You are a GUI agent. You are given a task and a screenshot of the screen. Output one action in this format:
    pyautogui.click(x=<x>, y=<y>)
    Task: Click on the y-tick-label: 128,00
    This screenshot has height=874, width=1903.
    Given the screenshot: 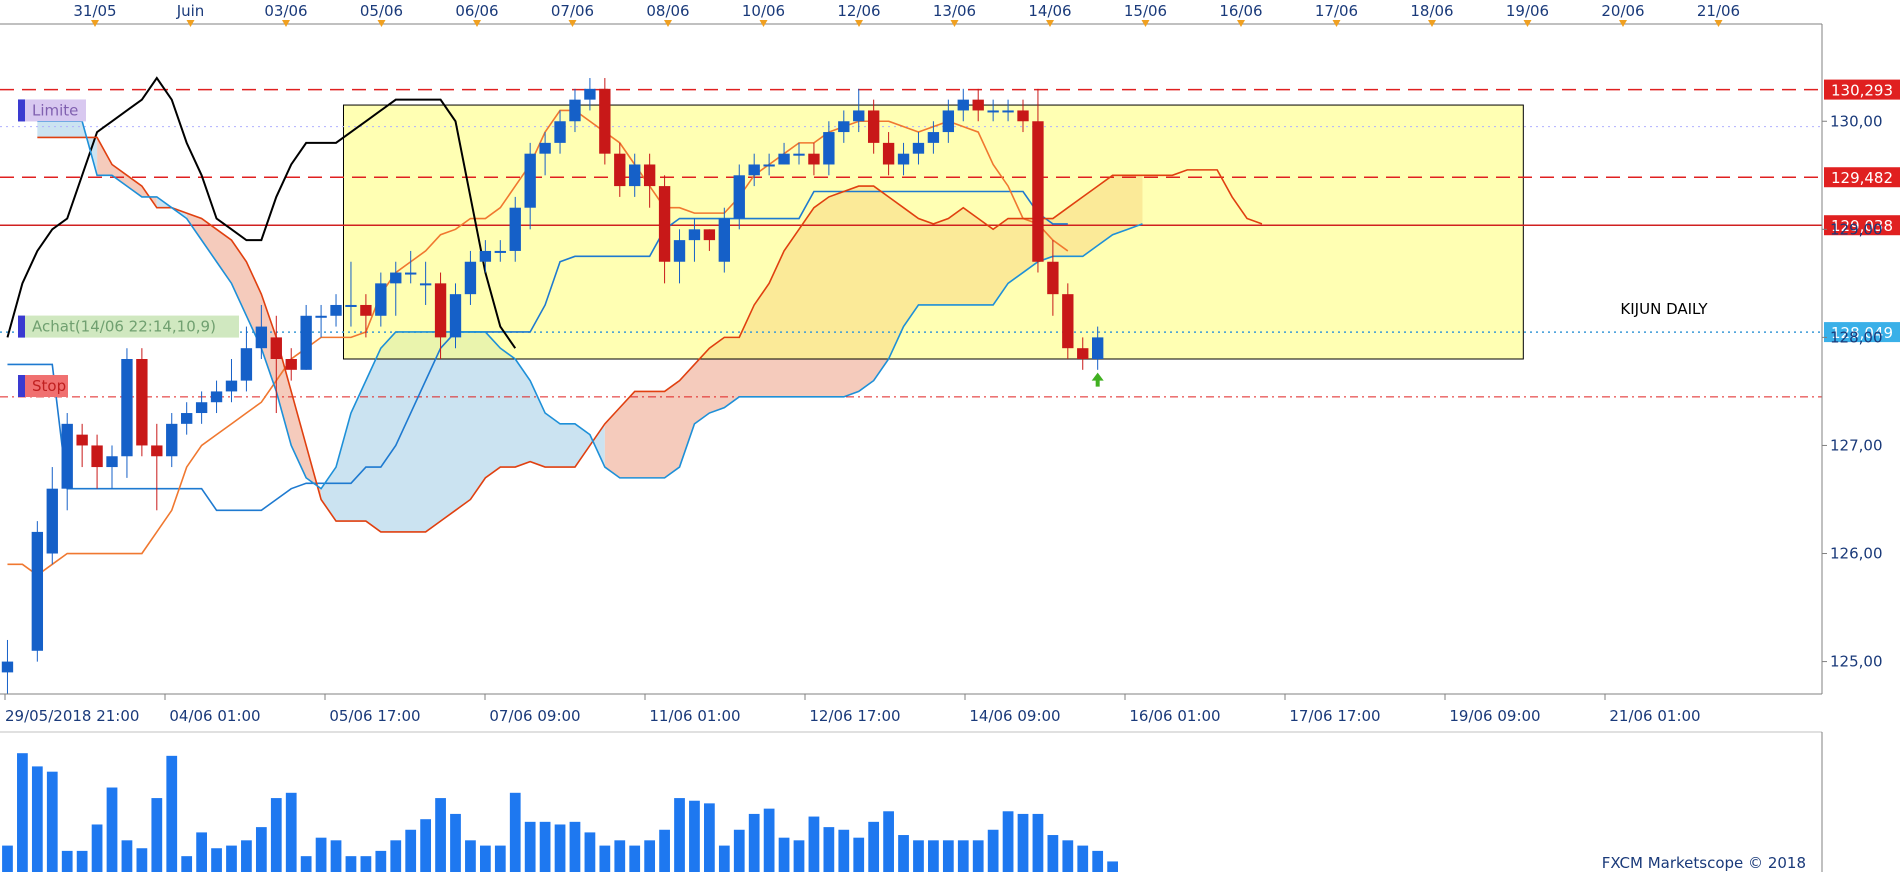 What is the action you would take?
    pyautogui.click(x=1856, y=337)
    